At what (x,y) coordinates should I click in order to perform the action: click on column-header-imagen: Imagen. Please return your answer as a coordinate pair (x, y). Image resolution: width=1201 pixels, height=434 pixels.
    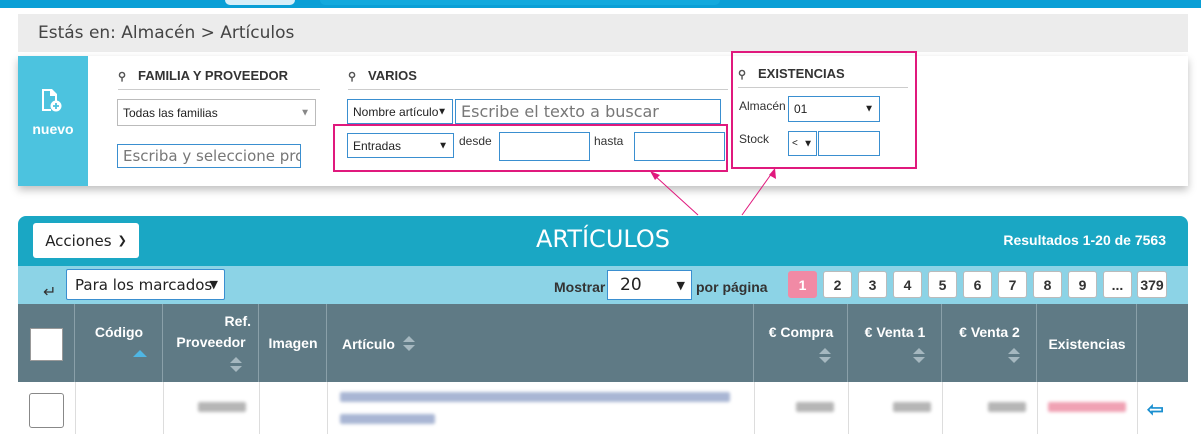
    Looking at the image, I should click on (293, 343).